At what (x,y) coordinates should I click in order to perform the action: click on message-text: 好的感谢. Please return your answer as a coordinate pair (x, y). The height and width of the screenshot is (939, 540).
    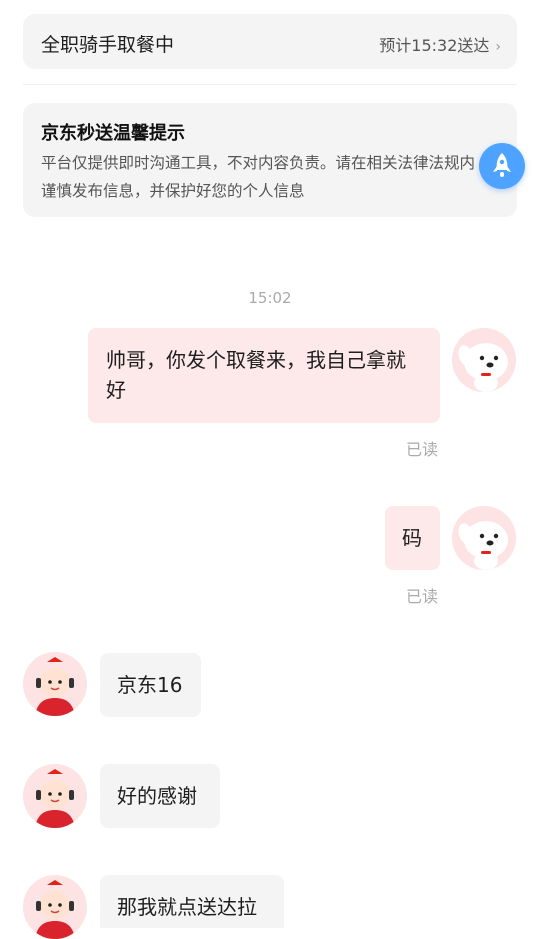
    Looking at the image, I should click on (157, 796).